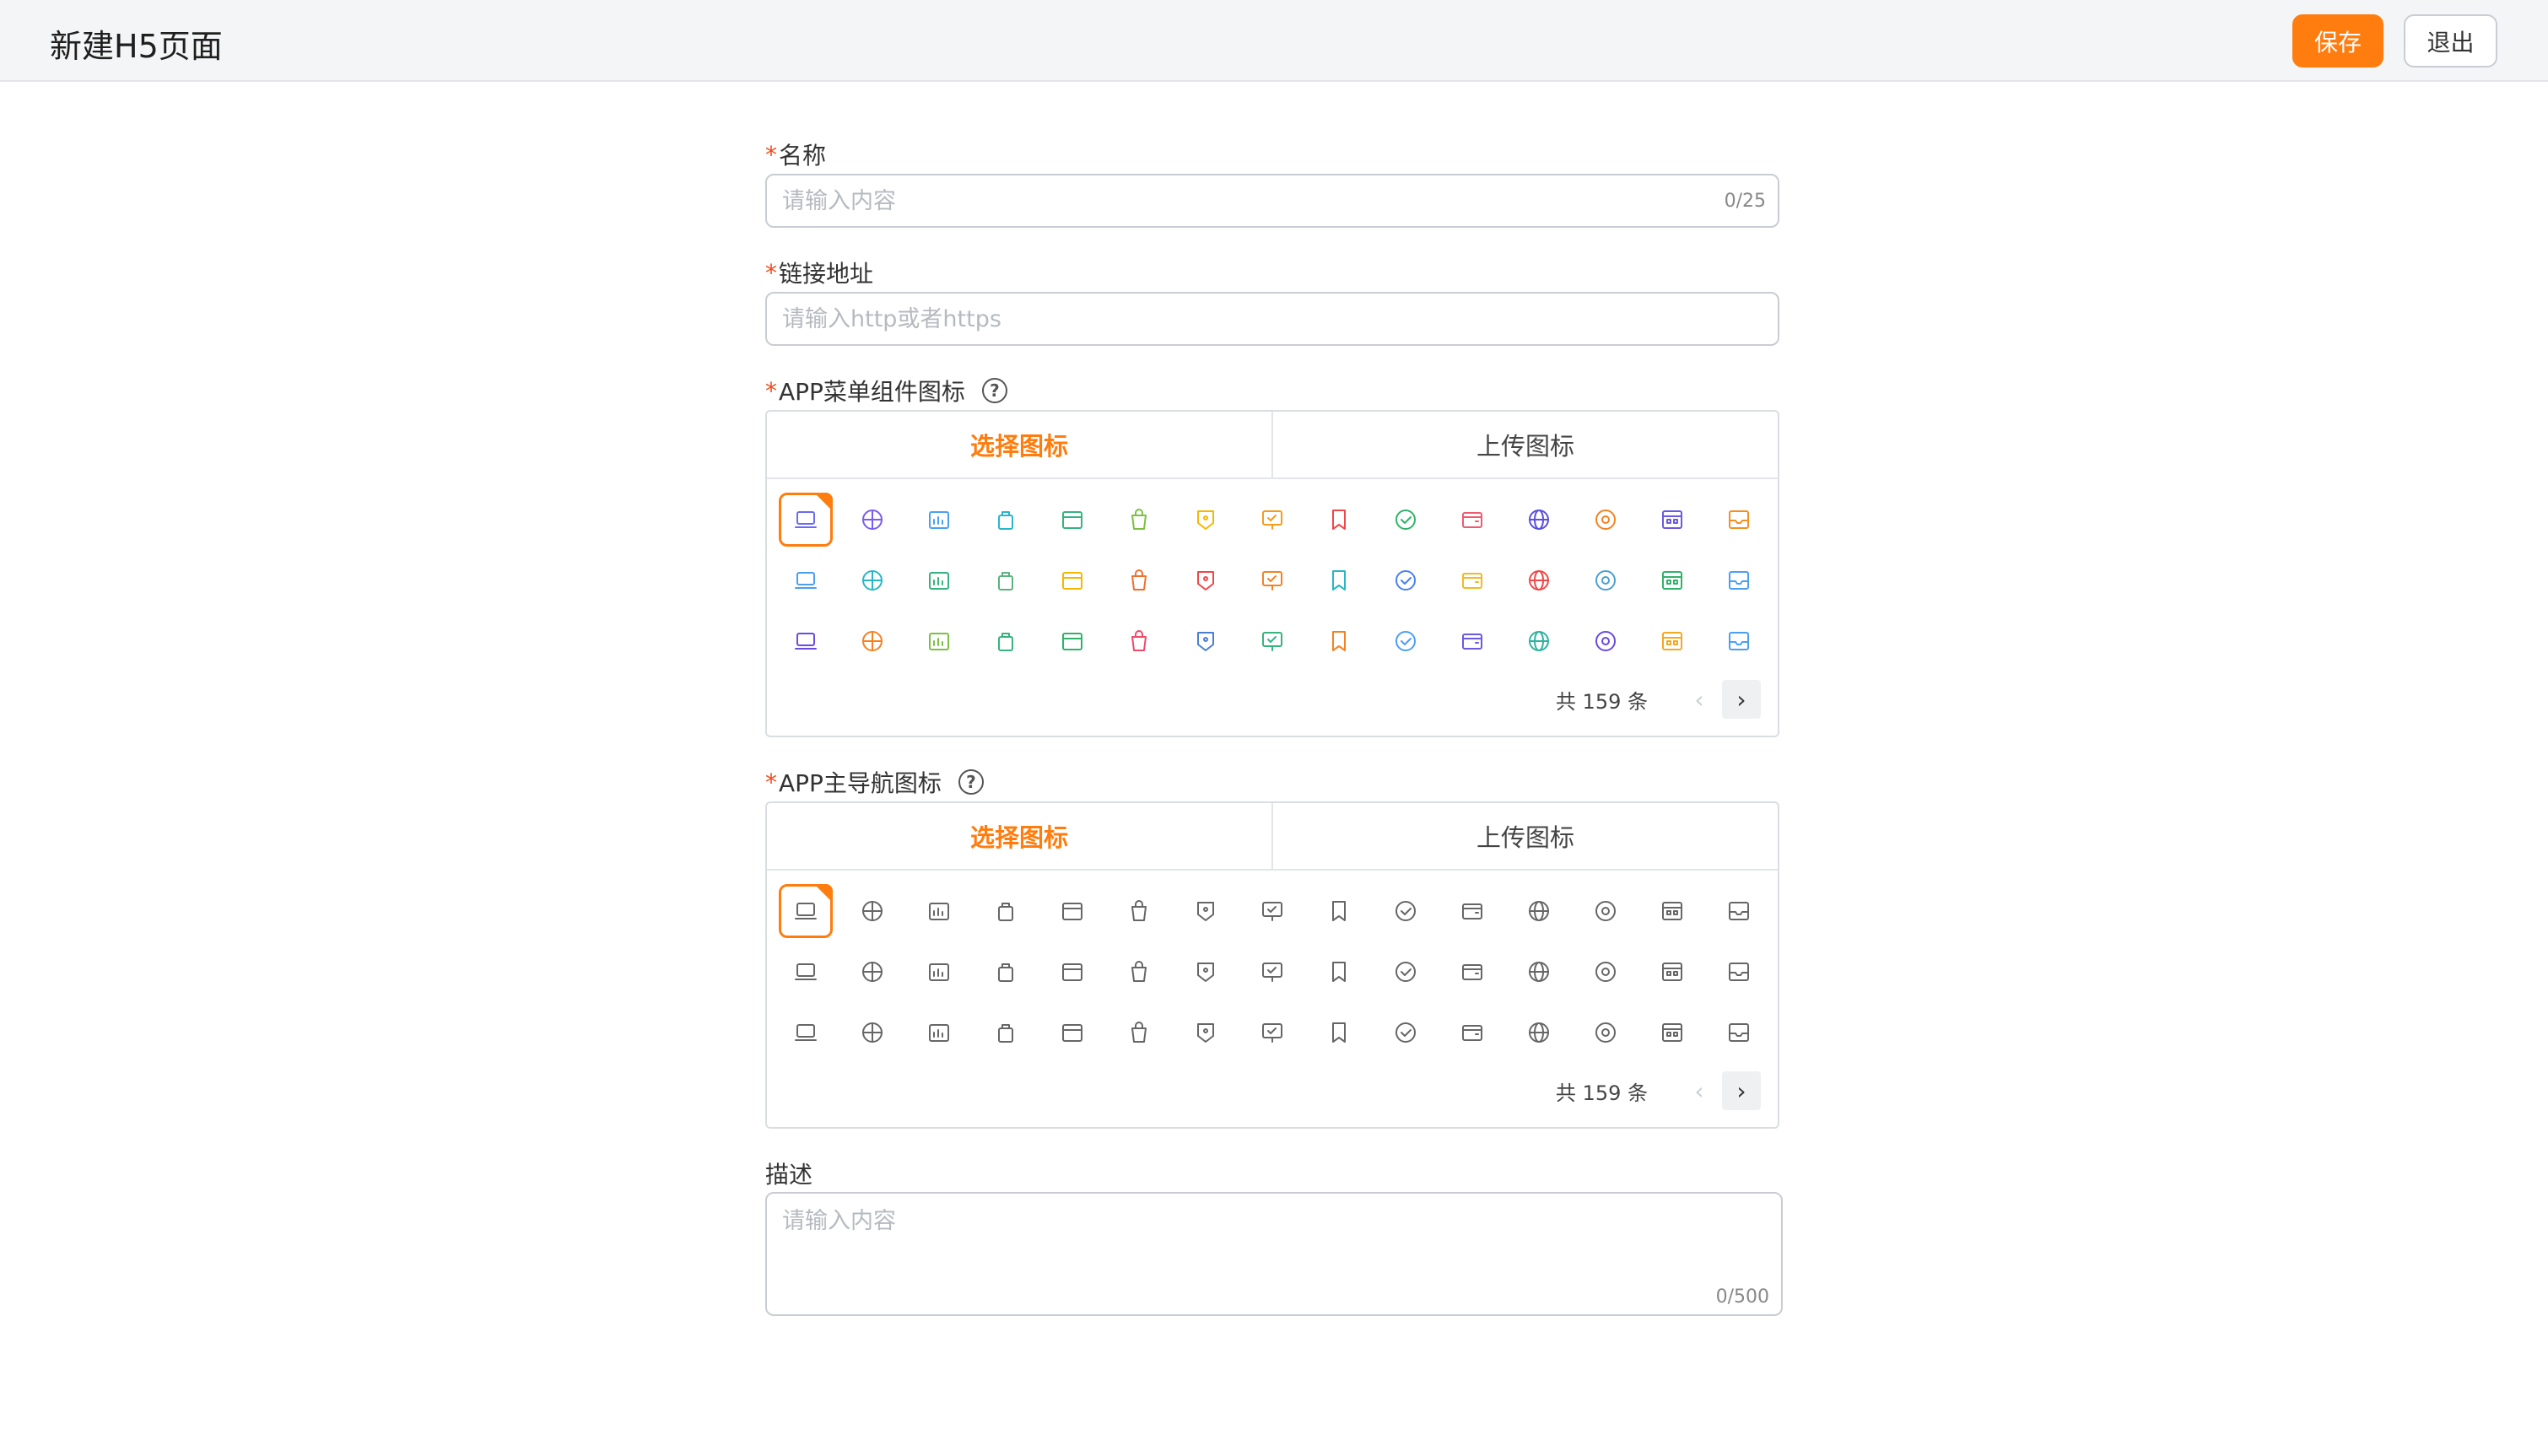  Describe the element at coordinates (1339, 520) in the screenshot. I see `bookmark-icon` at that location.